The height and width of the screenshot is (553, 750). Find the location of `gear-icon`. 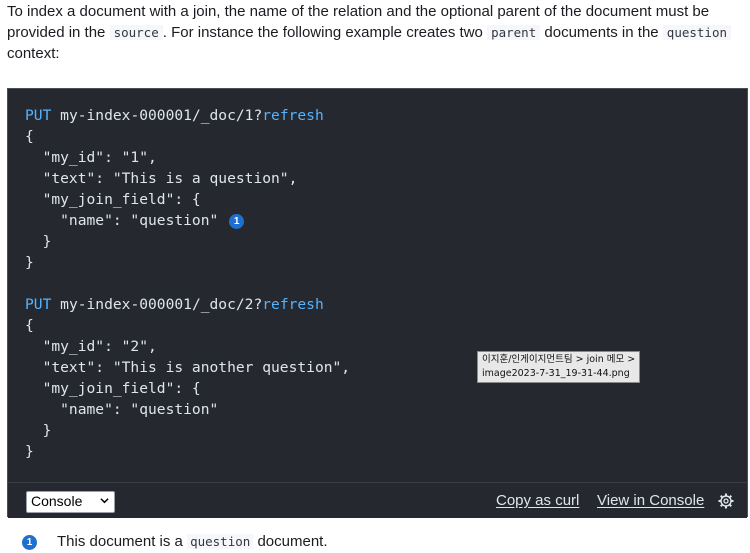

gear-icon is located at coordinates (726, 501).